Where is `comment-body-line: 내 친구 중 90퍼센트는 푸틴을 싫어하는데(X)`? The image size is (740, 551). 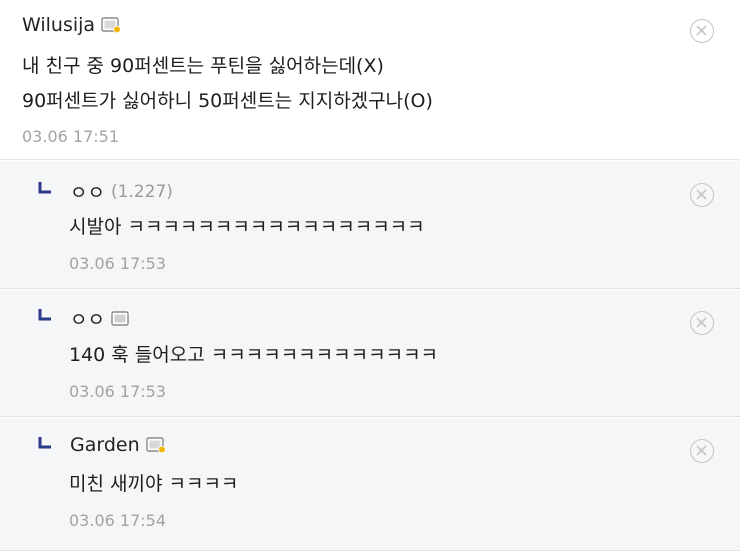
comment-body-line: 내 친구 중 90퍼센트는 푸틴을 싫어하는데(X) is located at coordinates (203, 66).